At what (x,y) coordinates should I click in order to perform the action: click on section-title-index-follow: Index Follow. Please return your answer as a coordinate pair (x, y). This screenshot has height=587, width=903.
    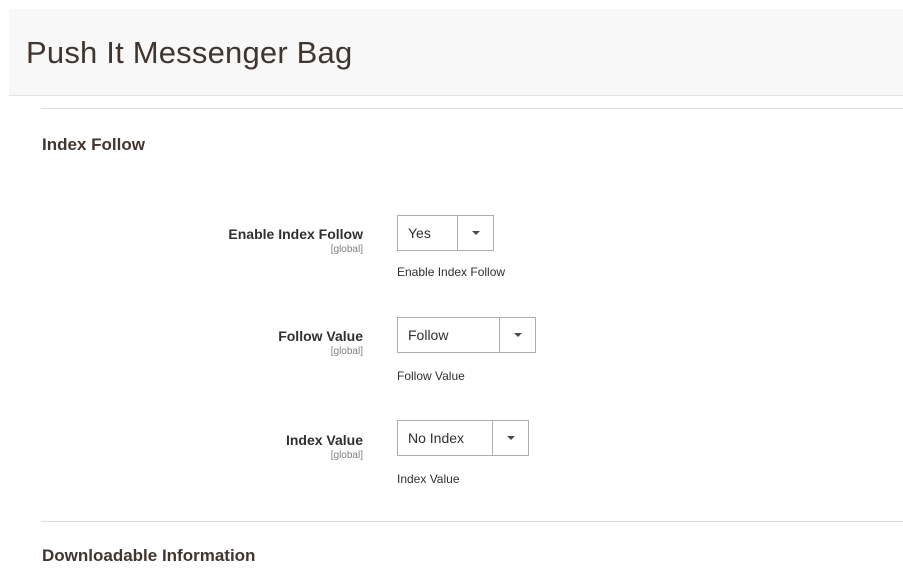
    Looking at the image, I should click on (93, 145).